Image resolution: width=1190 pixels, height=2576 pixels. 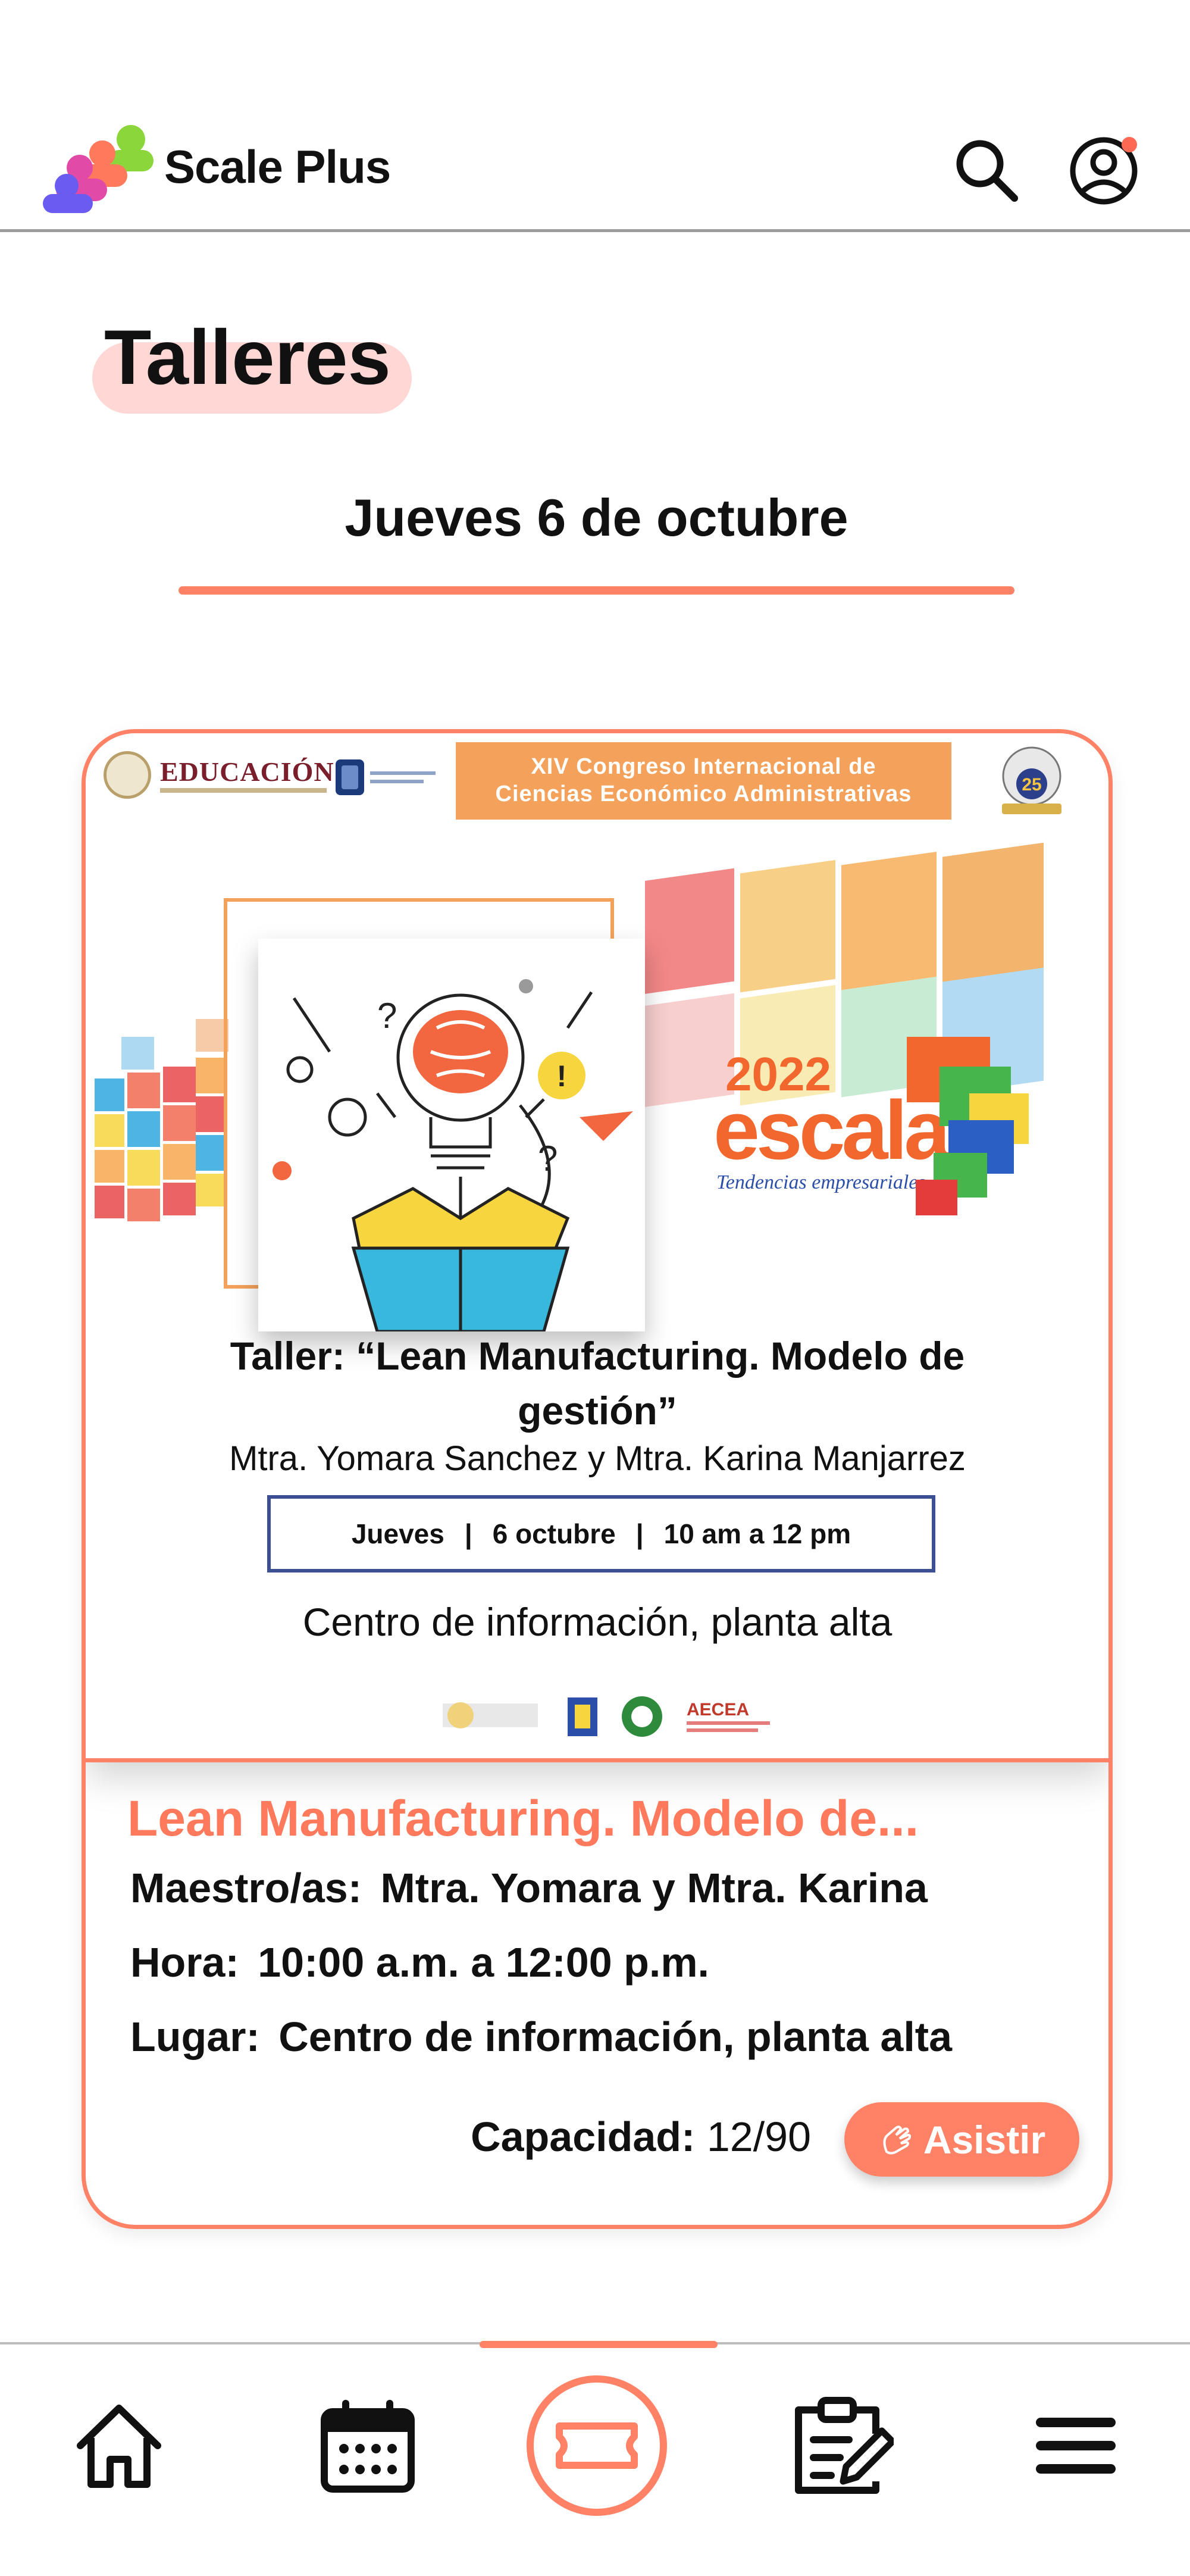 I want to click on teachers-value: Mtra. Yomara y Mtra. Karina, so click(x=654, y=1888).